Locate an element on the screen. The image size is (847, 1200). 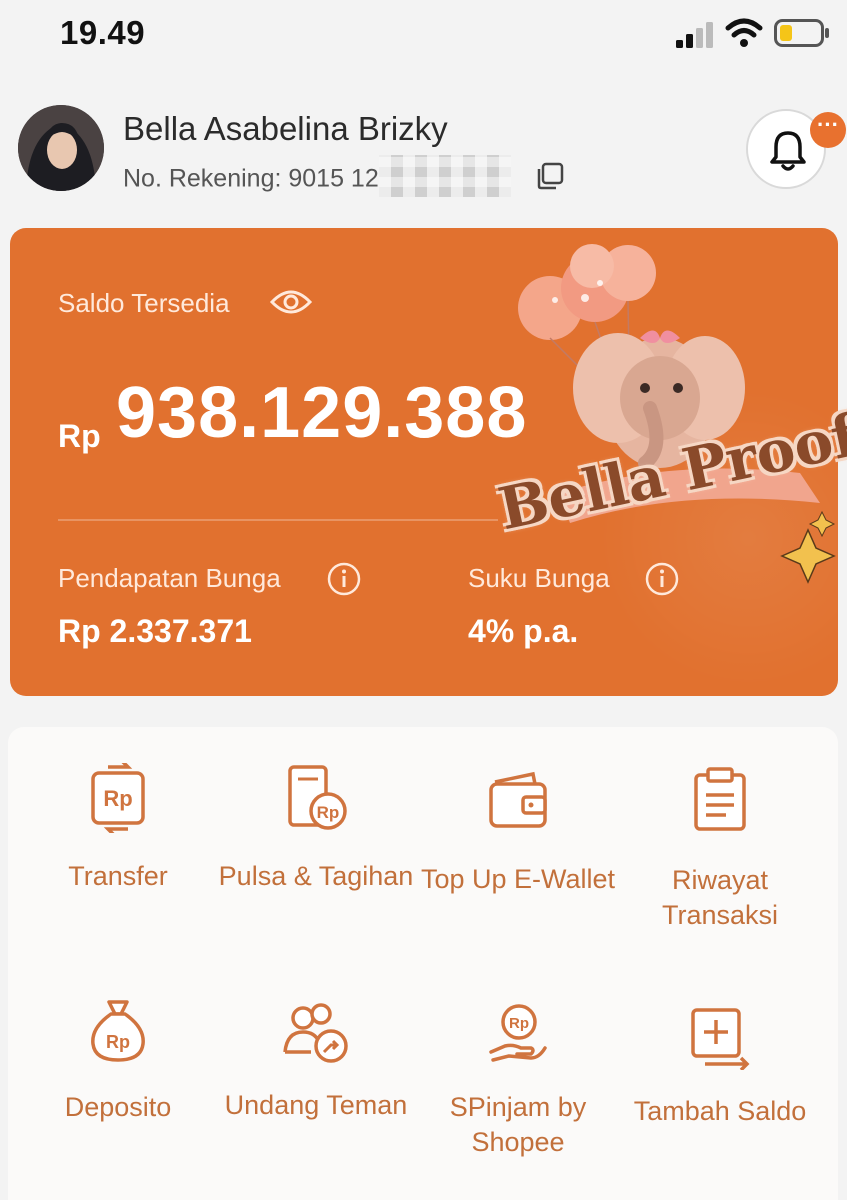
menu-item-undang-teman: Undang Teman is located at coordinates (316, 1062).